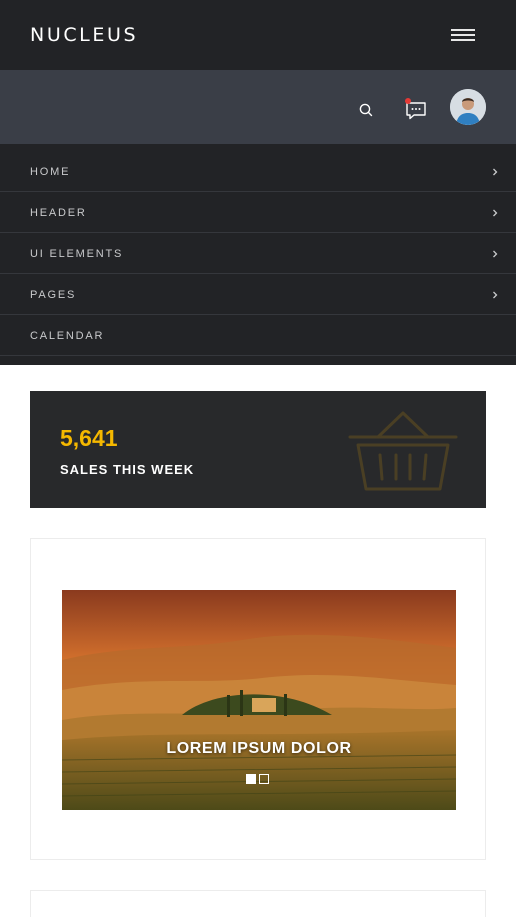 This screenshot has width=516, height=917. I want to click on slider-pagination, so click(257, 779).